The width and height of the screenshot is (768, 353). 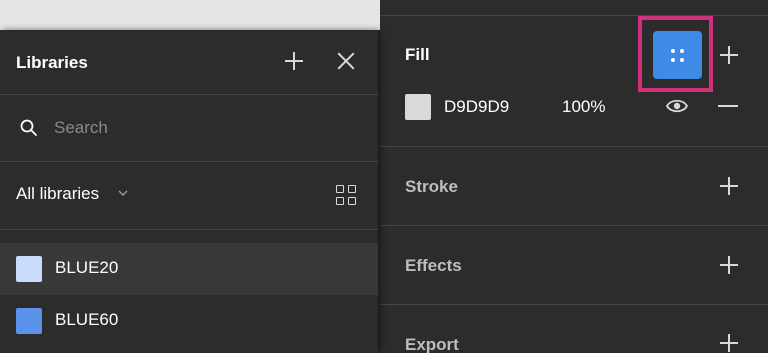 What do you see at coordinates (417, 54) in the screenshot?
I see `fill-section-title: Fill` at bounding box center [417, 54].